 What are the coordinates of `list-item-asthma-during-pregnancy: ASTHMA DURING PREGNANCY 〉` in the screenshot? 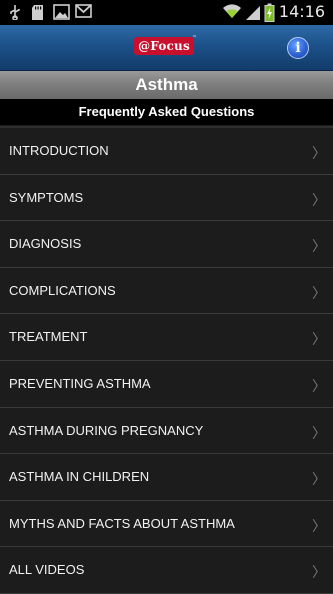 It's located at (166, 431).